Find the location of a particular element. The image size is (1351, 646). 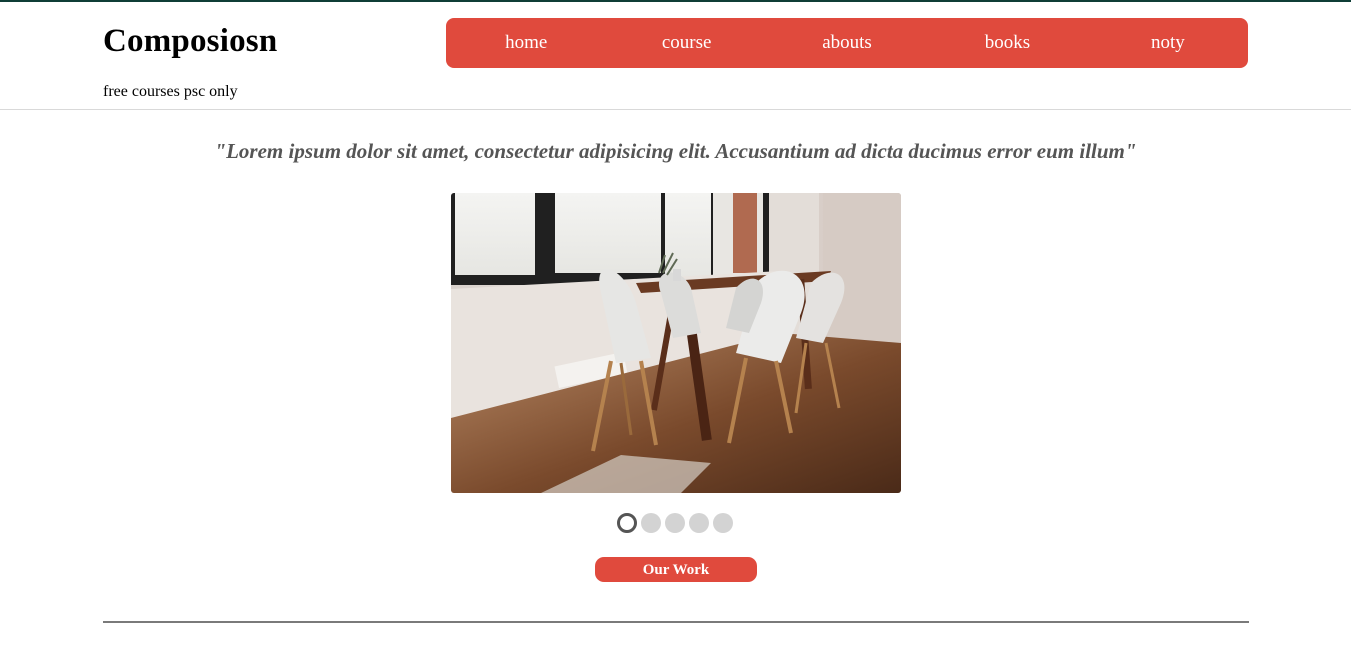

our-work-button: Our Work is located at coordinates (676, 569).